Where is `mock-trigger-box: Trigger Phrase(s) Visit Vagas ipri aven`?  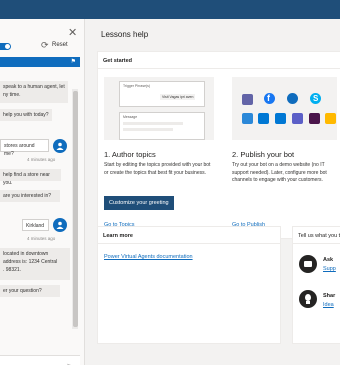 mock-trigger-box: Trigger Phrase(s) Visit Vagas ipri aven is located at coordinates (162, 94).